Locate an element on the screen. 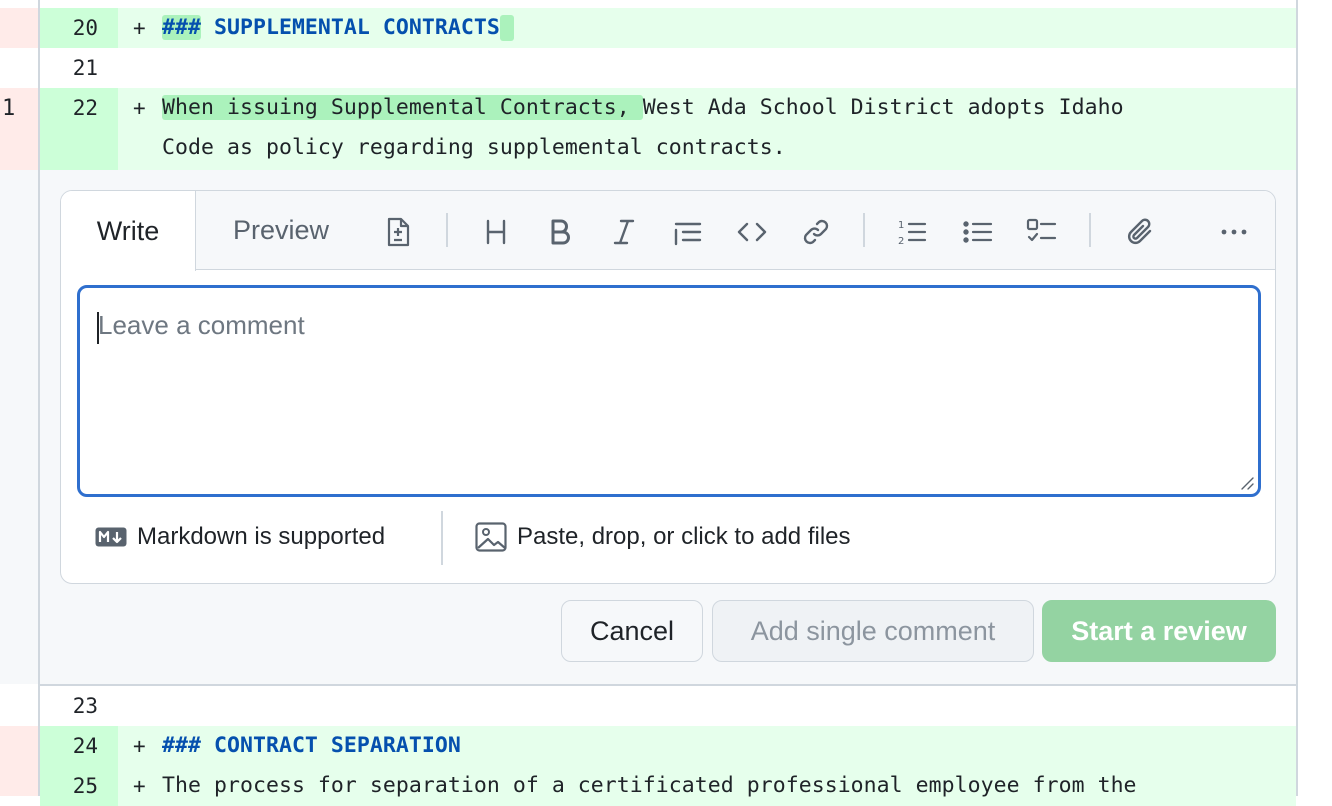 Image resolution: width=1332 pixels, height=806 pixels. italic-icon is located at coordinates (624, 232).